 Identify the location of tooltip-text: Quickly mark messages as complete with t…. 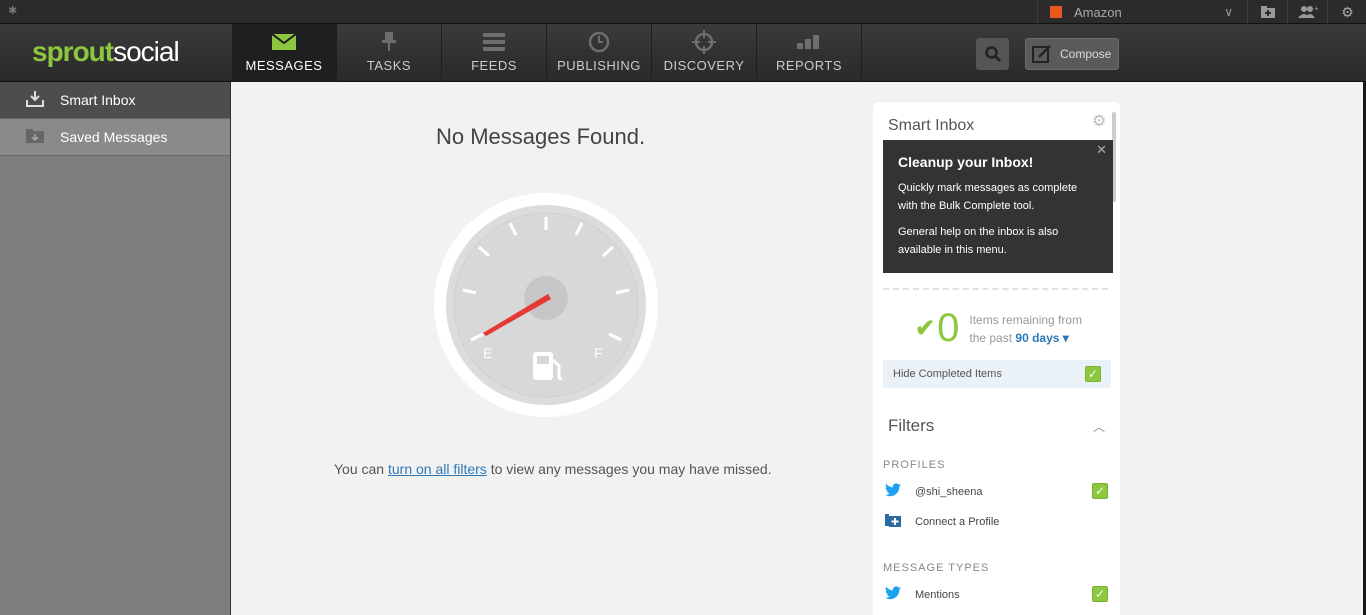
(988, 197).